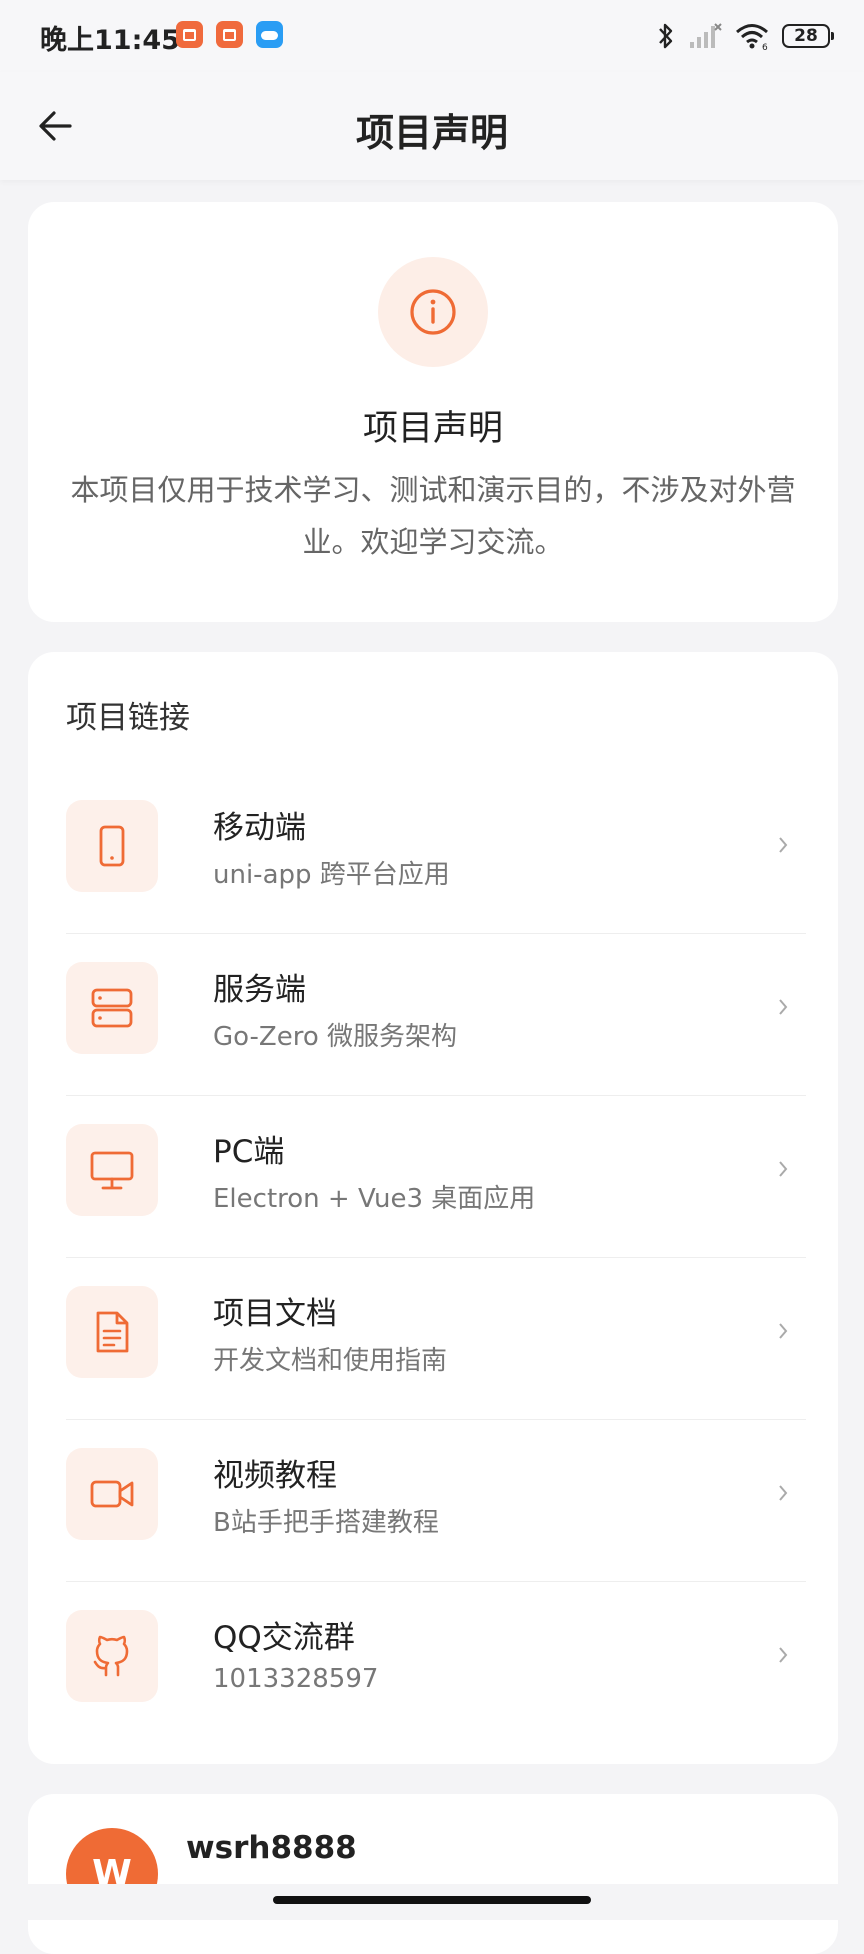 The image size is (864, 1954). What do you see at coordinates (259, 828) in the screenshot?
I see `link-title: 移动端` at bounding box center [259, 828].